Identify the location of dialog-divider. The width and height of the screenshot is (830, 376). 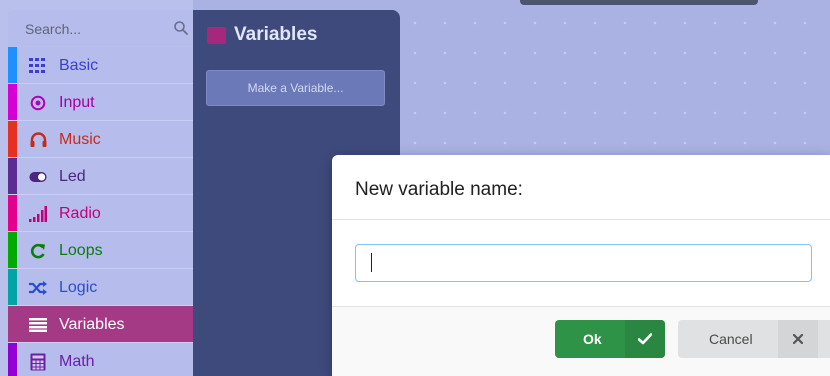
(581, 219).